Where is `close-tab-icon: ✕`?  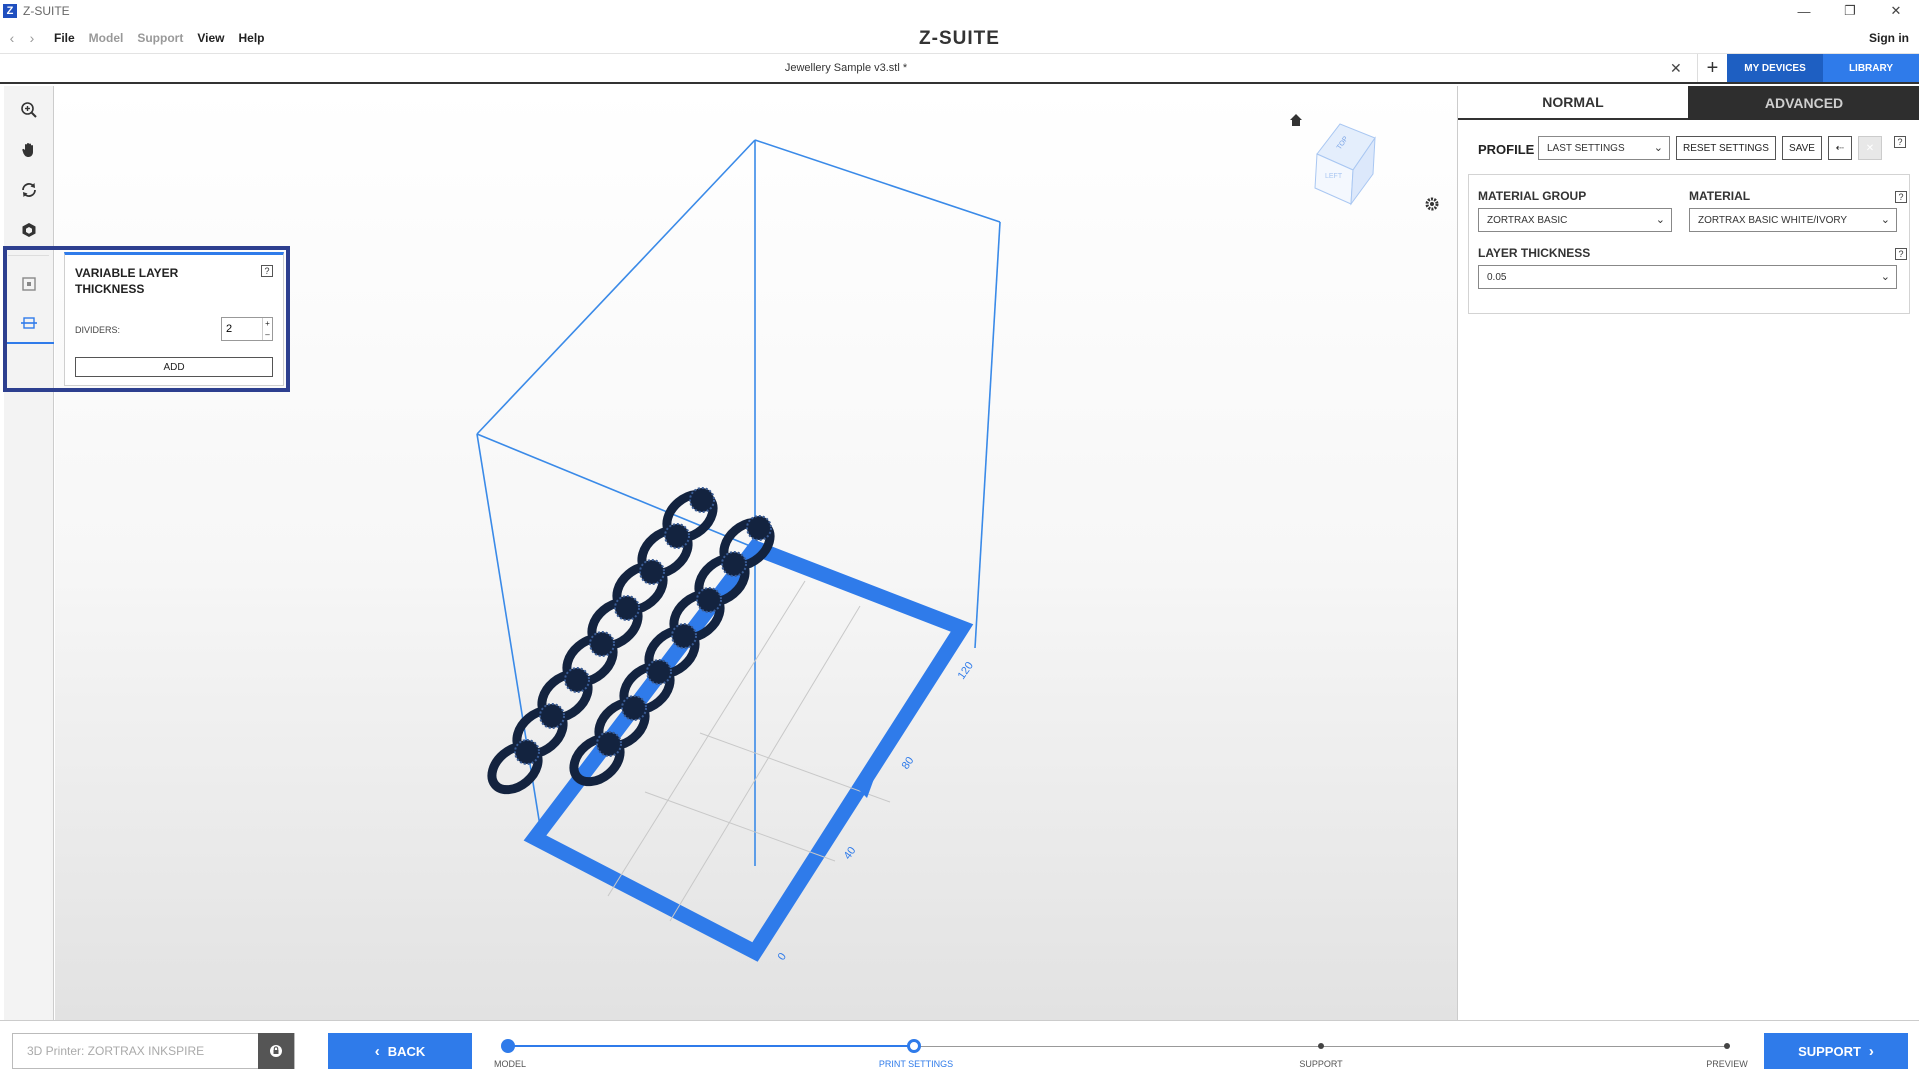 close-tab-icon: ✕ is located at coordinates (1676, 68).